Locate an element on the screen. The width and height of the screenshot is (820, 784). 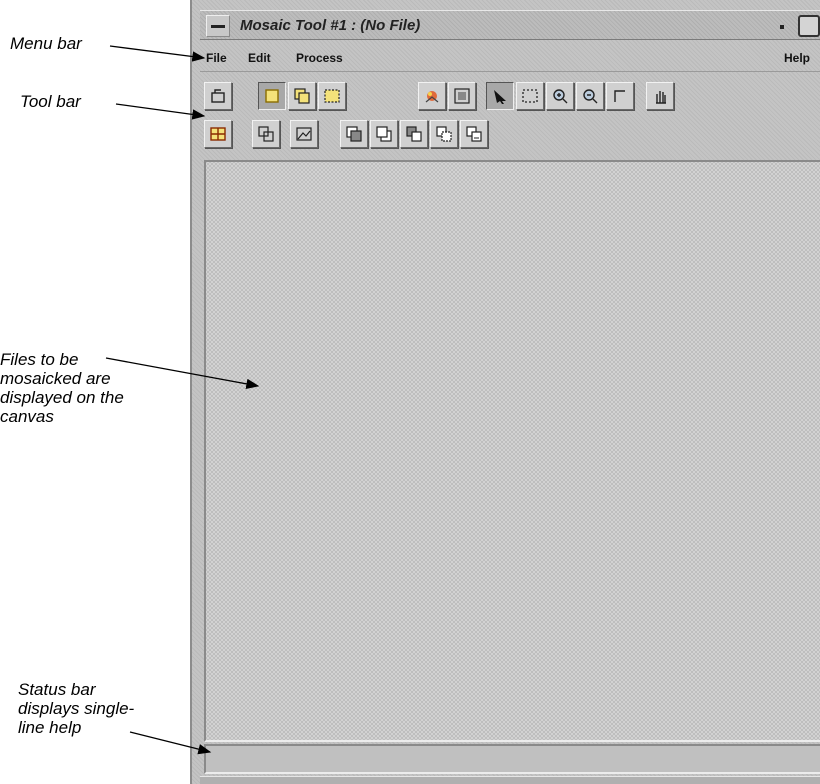
stack-order-icon is located at coordinates (474, 134).